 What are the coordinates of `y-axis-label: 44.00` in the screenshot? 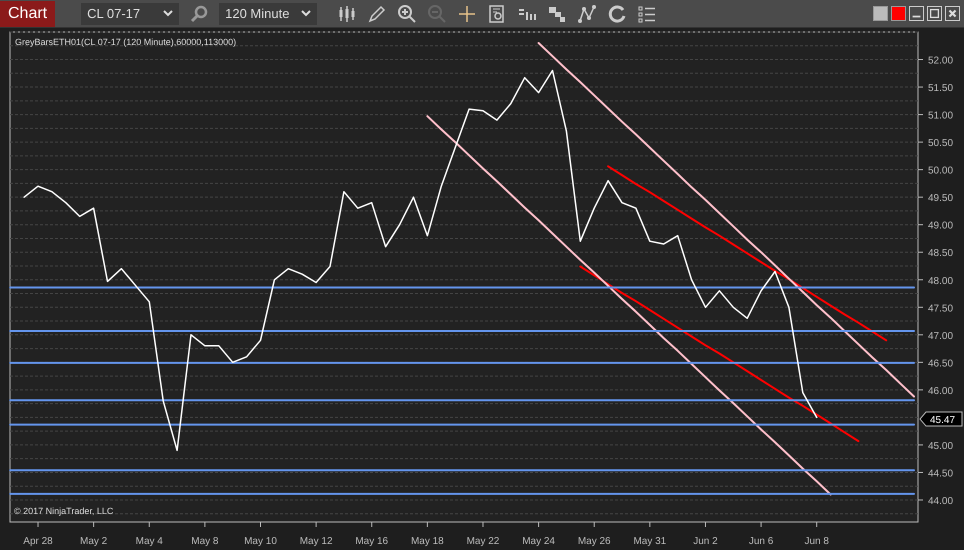 It's located at (941, 501).